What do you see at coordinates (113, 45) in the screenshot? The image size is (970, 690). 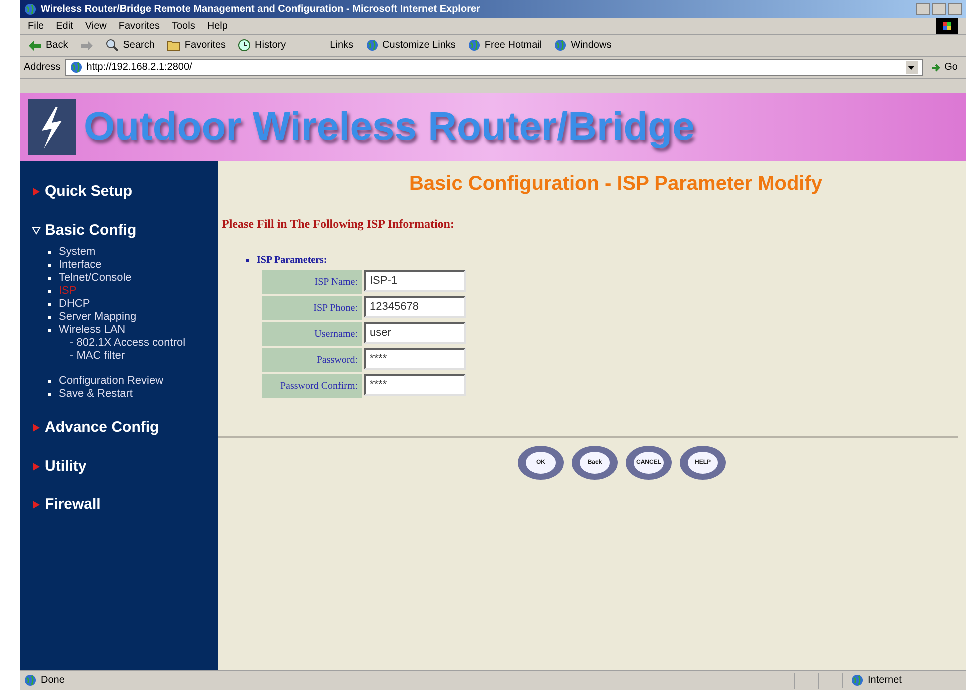 I see `search-icon` at bounding box center [113, 45].